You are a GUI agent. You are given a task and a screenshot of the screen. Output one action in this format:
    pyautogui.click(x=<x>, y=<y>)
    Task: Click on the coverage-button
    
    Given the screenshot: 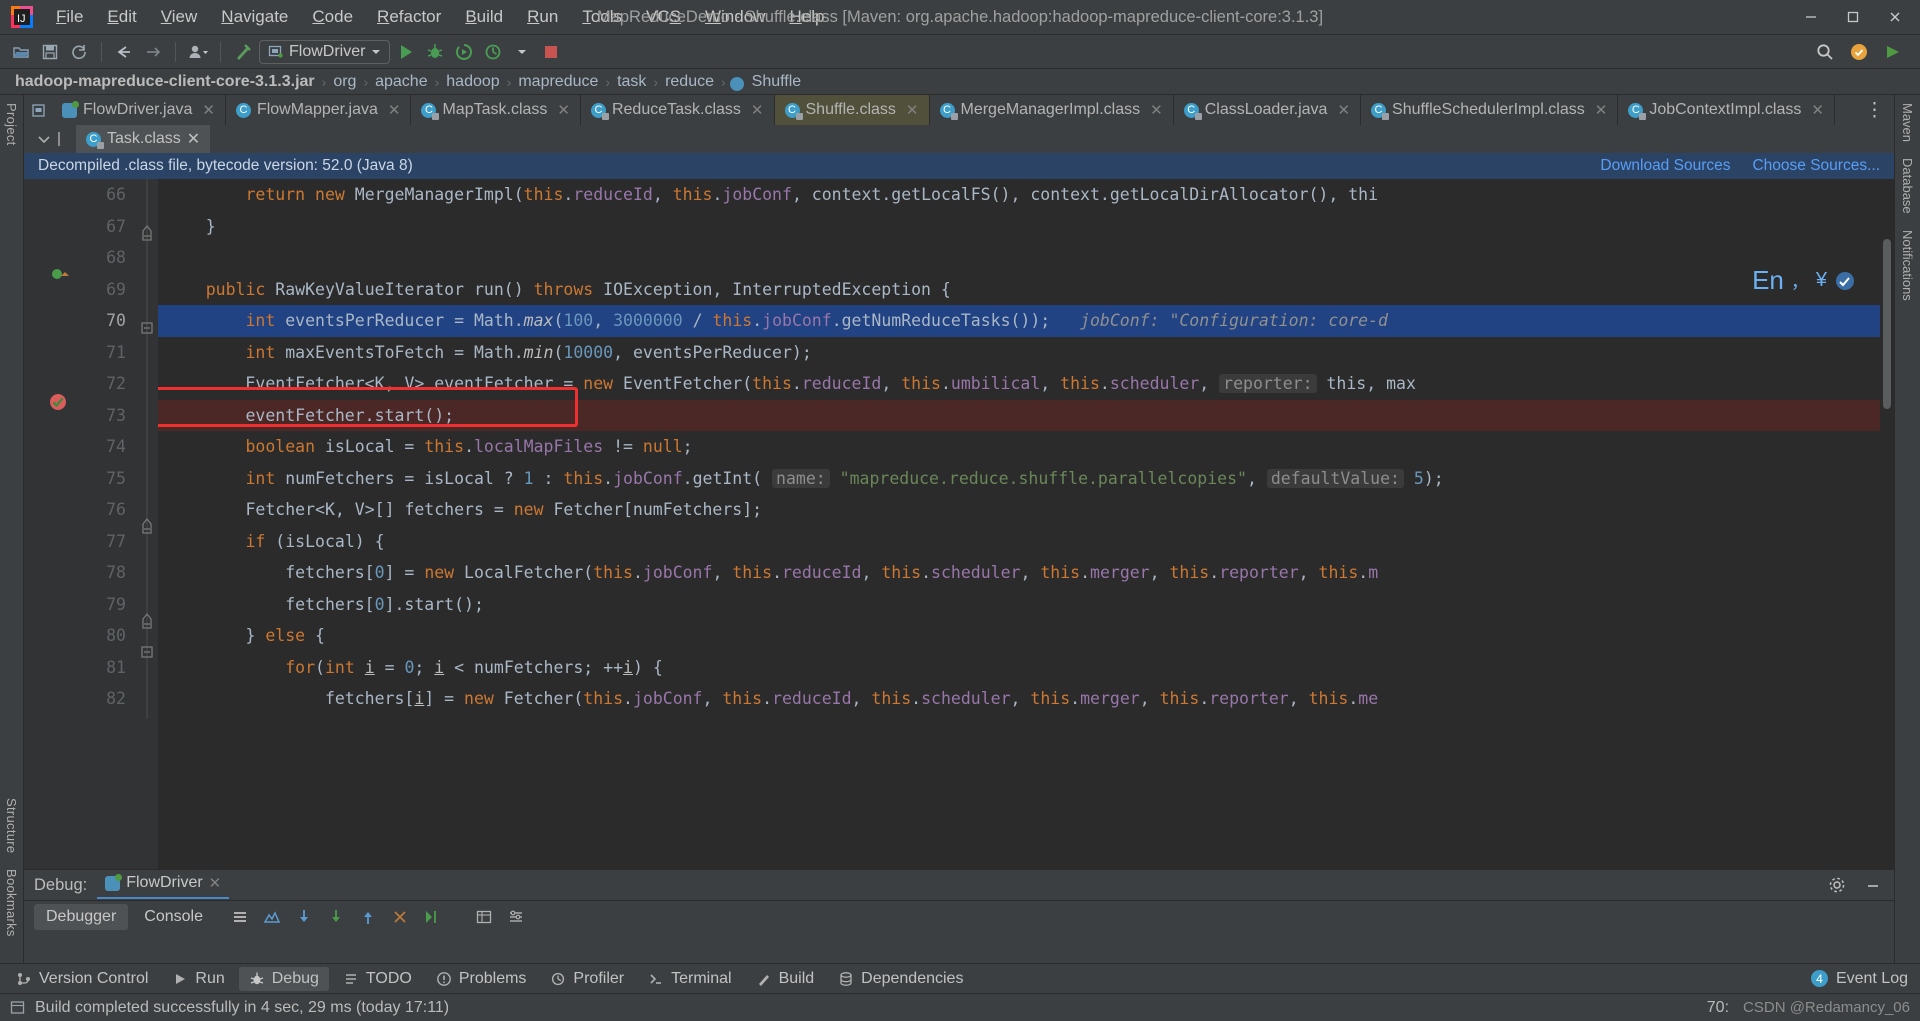 What is the action you would take?
    pyautogui.click(x=464, y=52)
    